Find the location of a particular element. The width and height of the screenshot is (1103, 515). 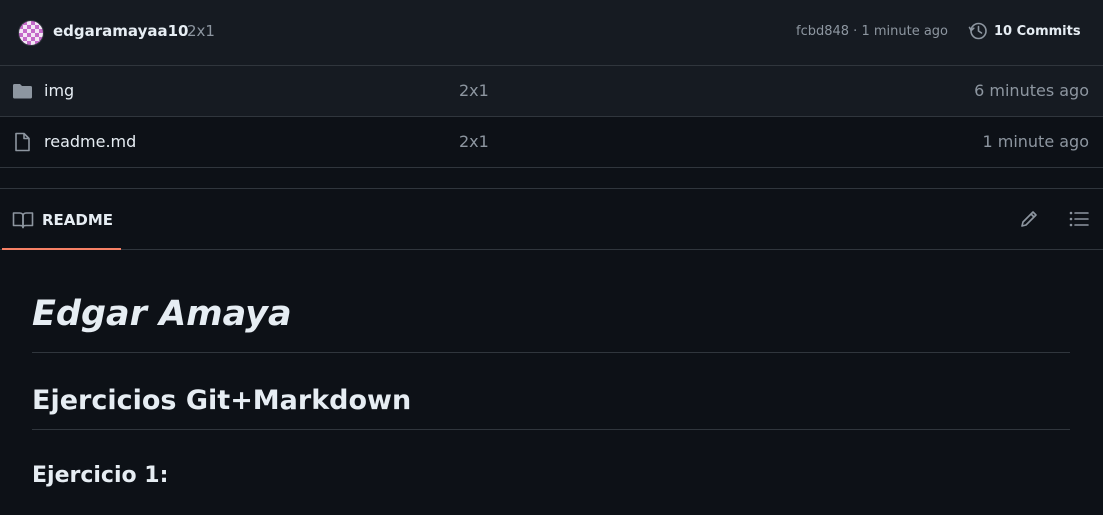

commits-history-link: 10 Commits is located at coordinates (1024, 31).